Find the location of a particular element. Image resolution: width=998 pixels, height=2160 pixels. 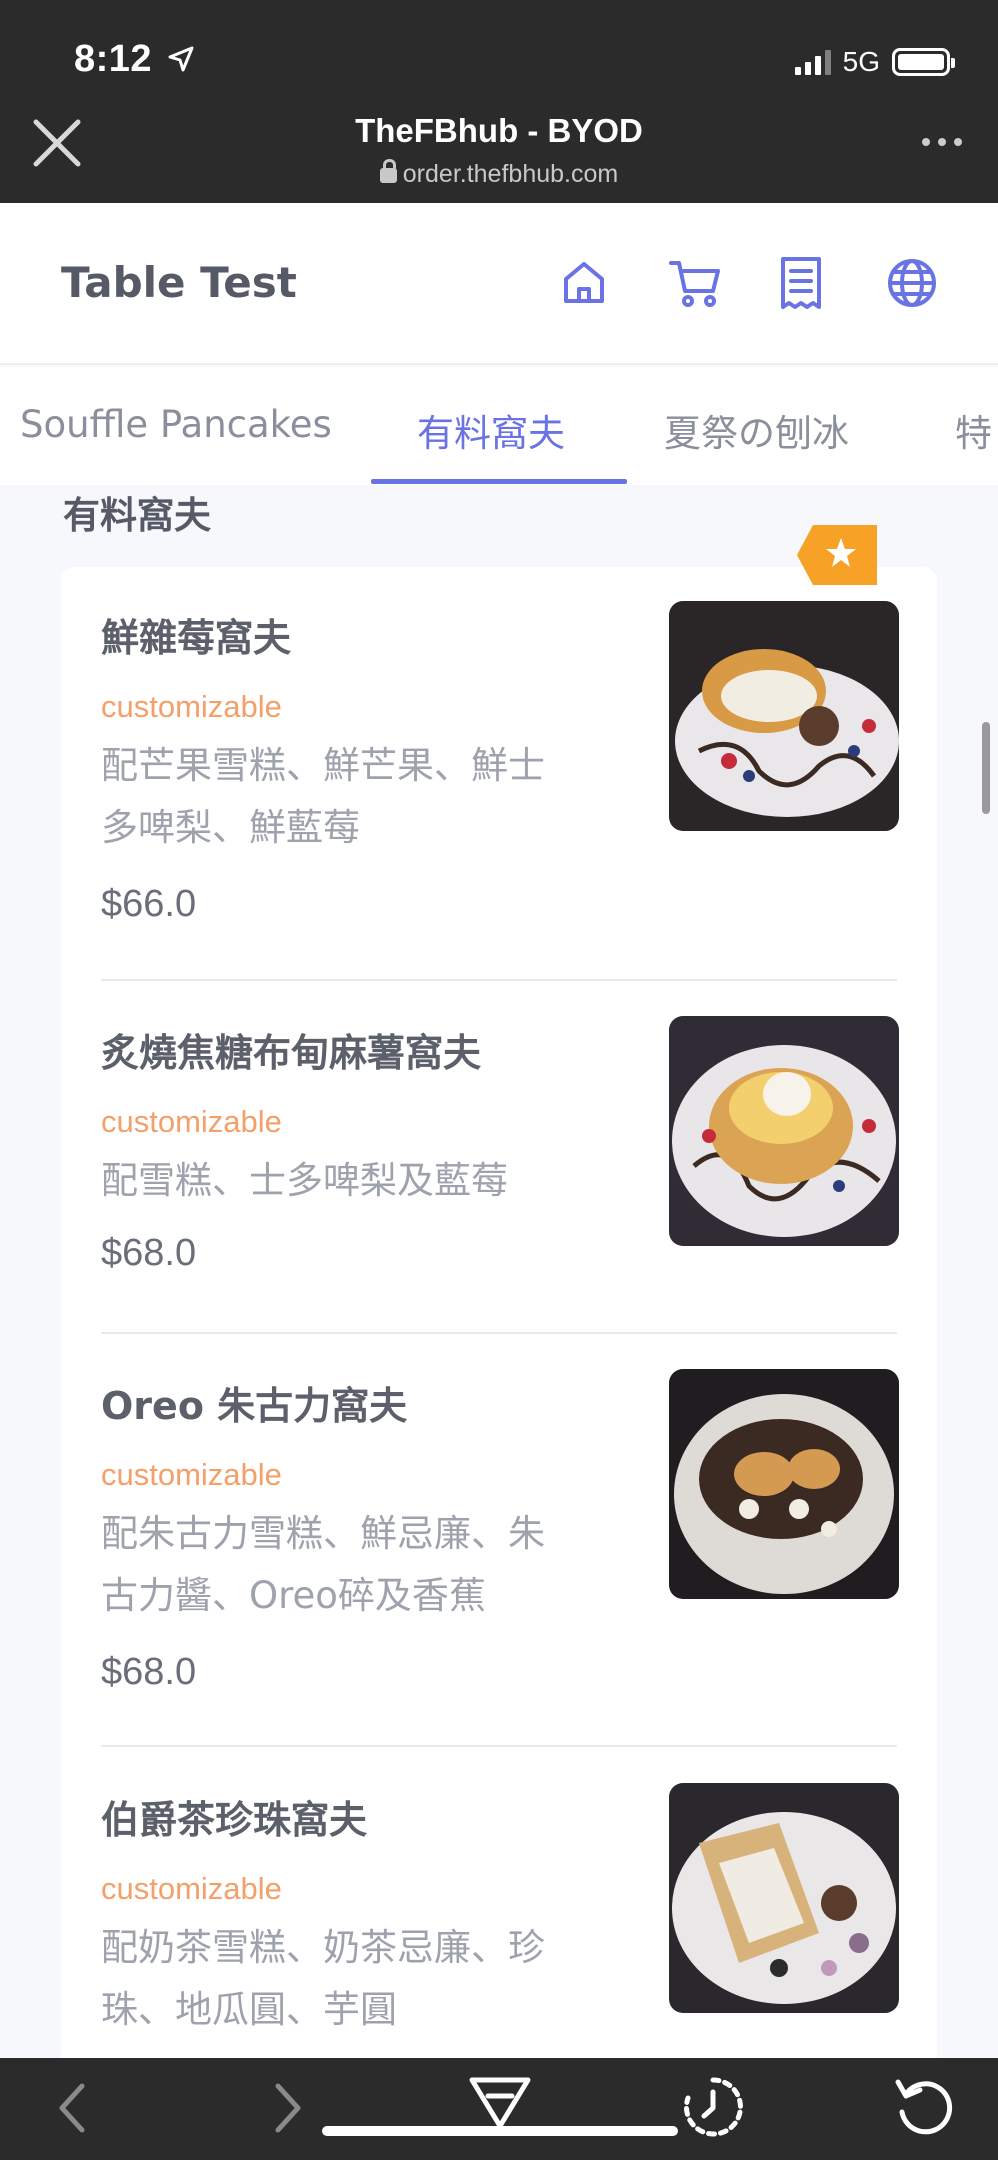

browser-title: TheFBhub - BYOD is located at coordinates (499, 130).